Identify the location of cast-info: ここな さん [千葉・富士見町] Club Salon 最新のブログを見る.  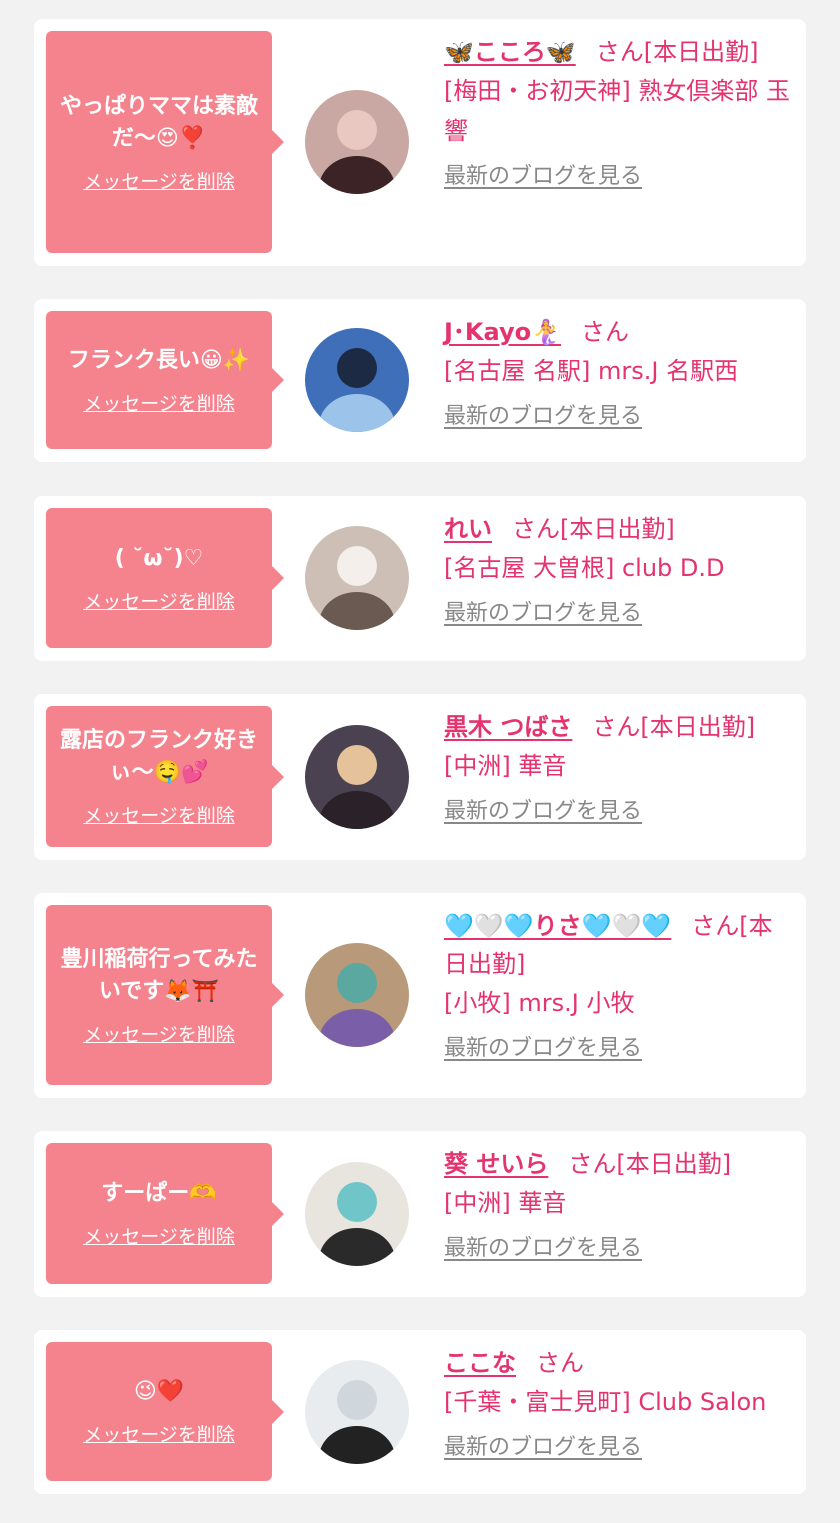
(620, 1404).